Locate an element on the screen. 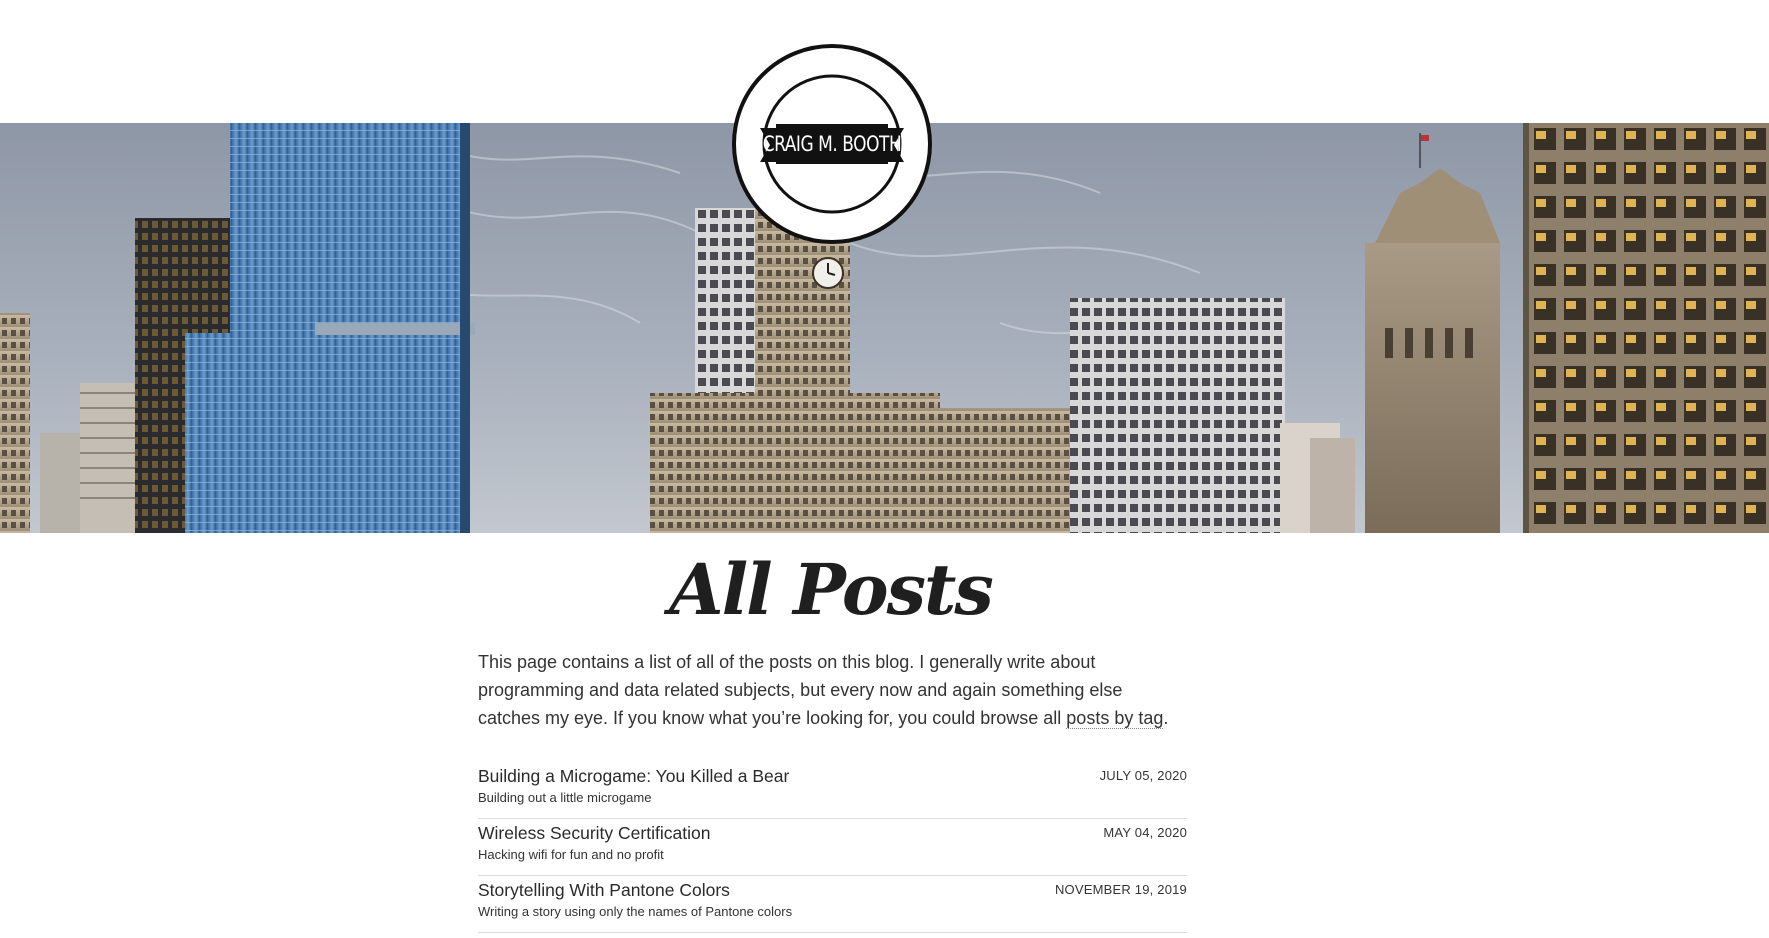 The height and width of the screenshot is (938, 1769). post-date: MAY 04, 2020 is located at coordinates (1145, 832).